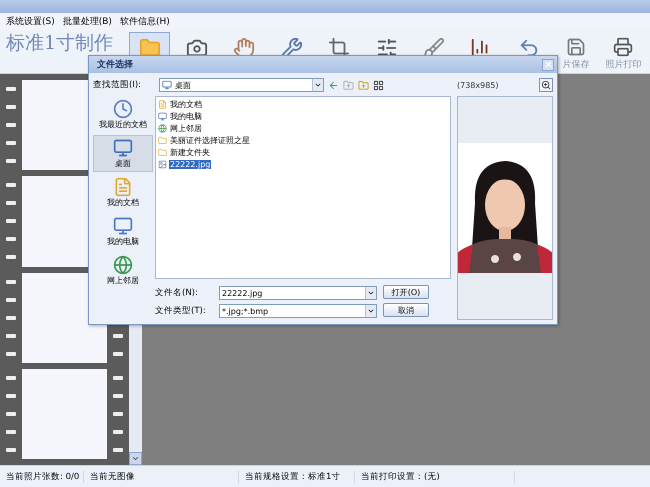 This screenshot has height=487, width=650. Describe the element at coordinates (161, 476) in the screenshot. I see `status-text: 当前无图像` at that location.